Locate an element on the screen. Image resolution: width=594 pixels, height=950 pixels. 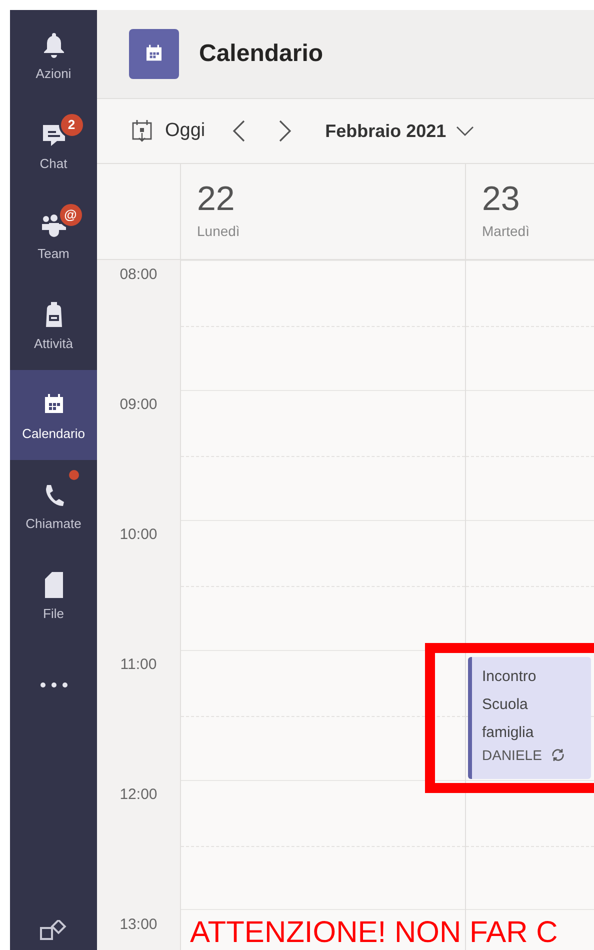
warning-caption: ATTENZIONE! NON FAR C is located at coordinates (374, 933).